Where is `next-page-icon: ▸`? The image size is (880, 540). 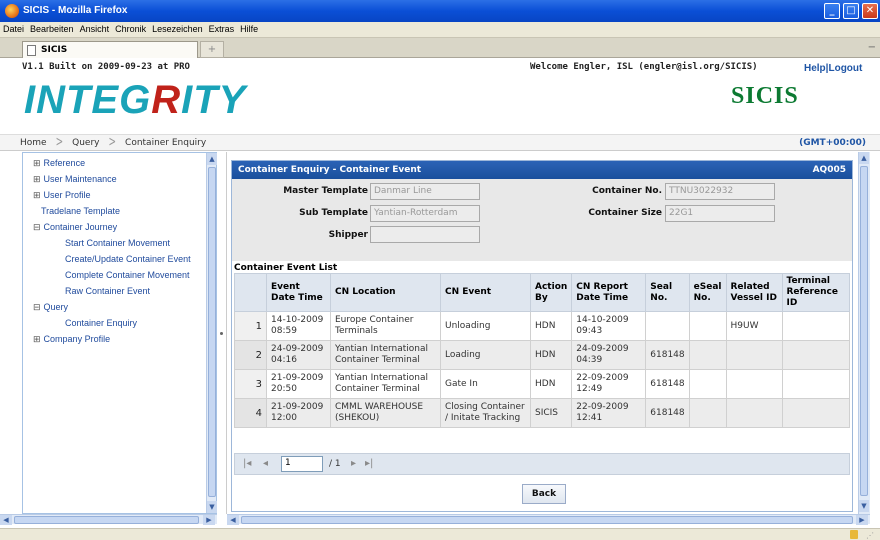
next-page-icon: ▸ is located at coordinates (353, 463).